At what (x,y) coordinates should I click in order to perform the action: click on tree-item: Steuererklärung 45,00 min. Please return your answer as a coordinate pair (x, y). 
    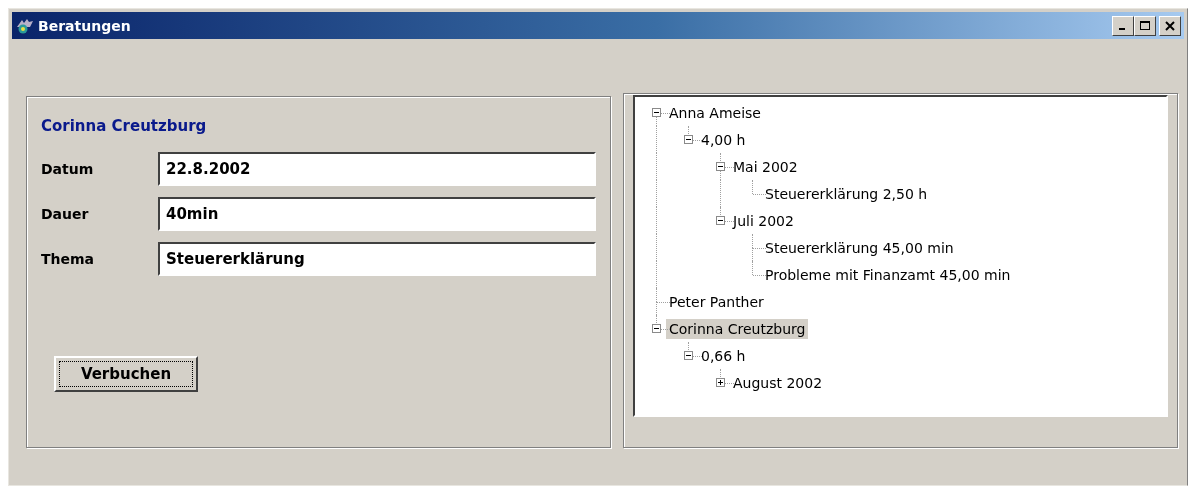
    Looking at the image, I should click on (859, 247).